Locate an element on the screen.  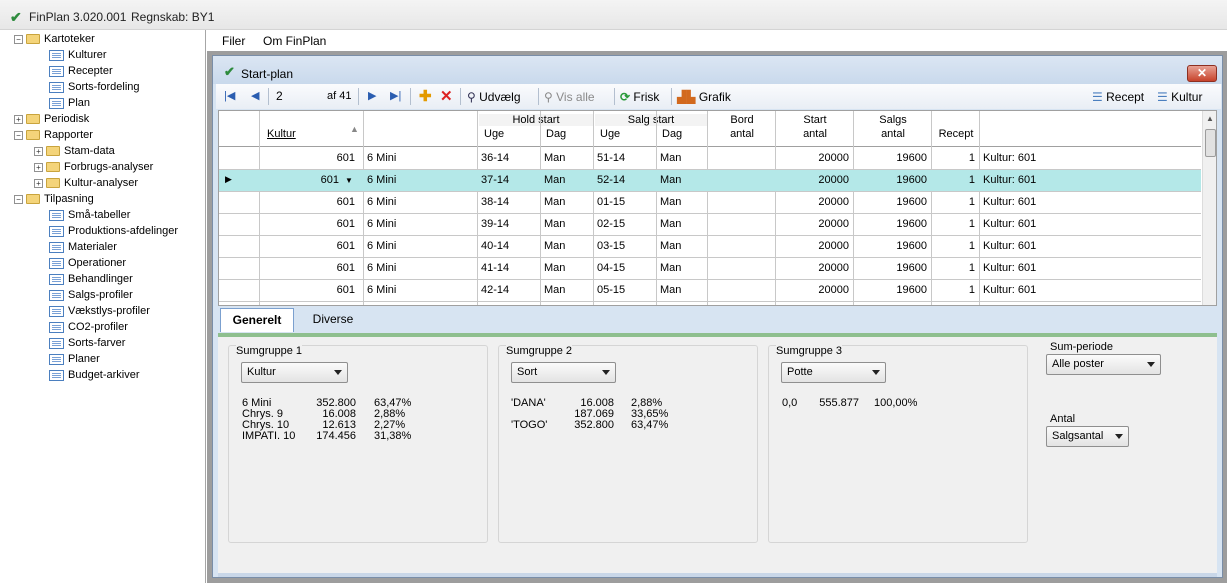
previous-record-icon: ◀ is located at coordinates (255, 95).